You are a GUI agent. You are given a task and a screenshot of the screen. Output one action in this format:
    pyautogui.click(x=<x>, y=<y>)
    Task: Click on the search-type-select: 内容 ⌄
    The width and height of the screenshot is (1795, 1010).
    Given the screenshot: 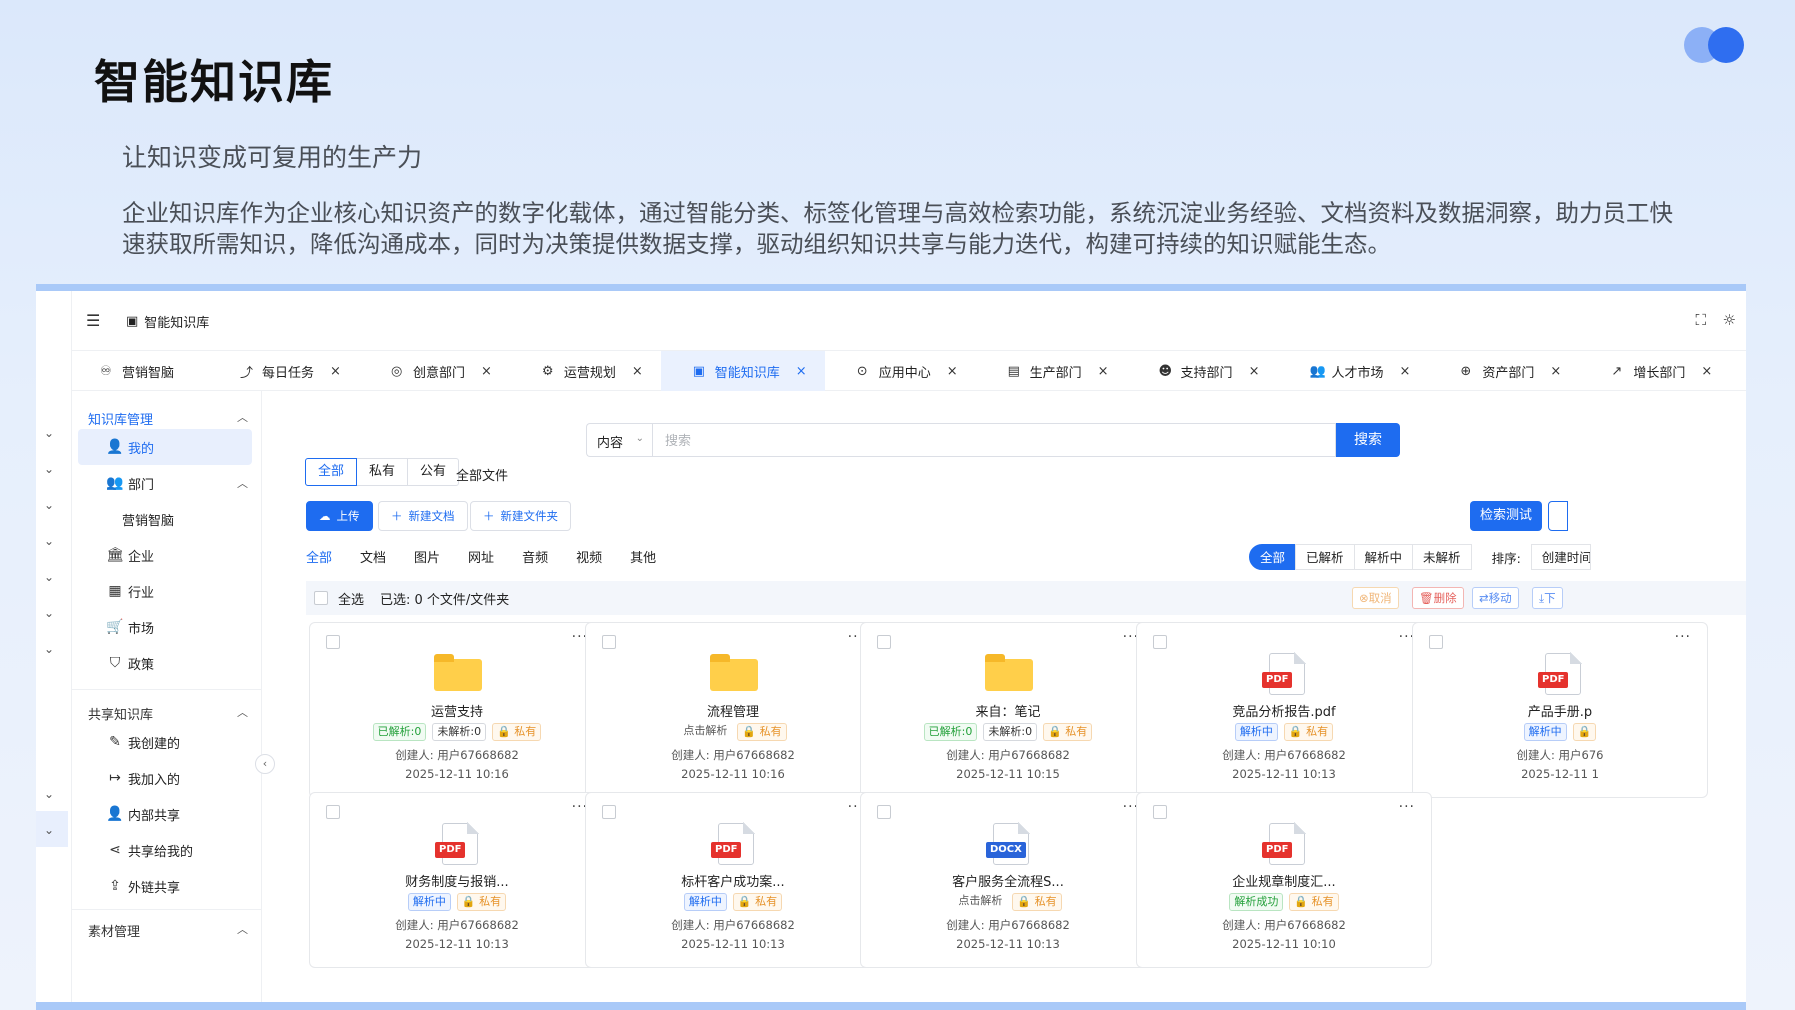 What is the action you would take?
    pyautogui.click(x=619, y=440)
    